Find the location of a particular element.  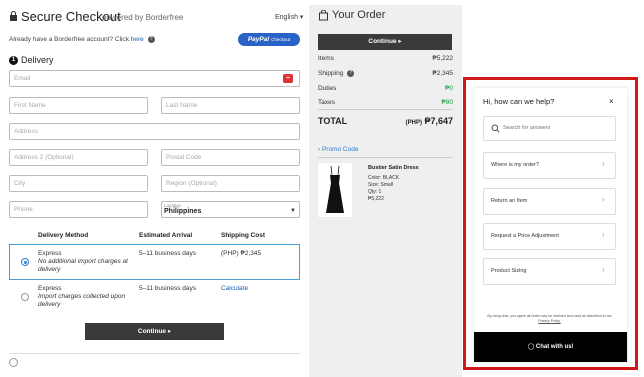

address-placeholder: Address is located at coordinates (26, 131).